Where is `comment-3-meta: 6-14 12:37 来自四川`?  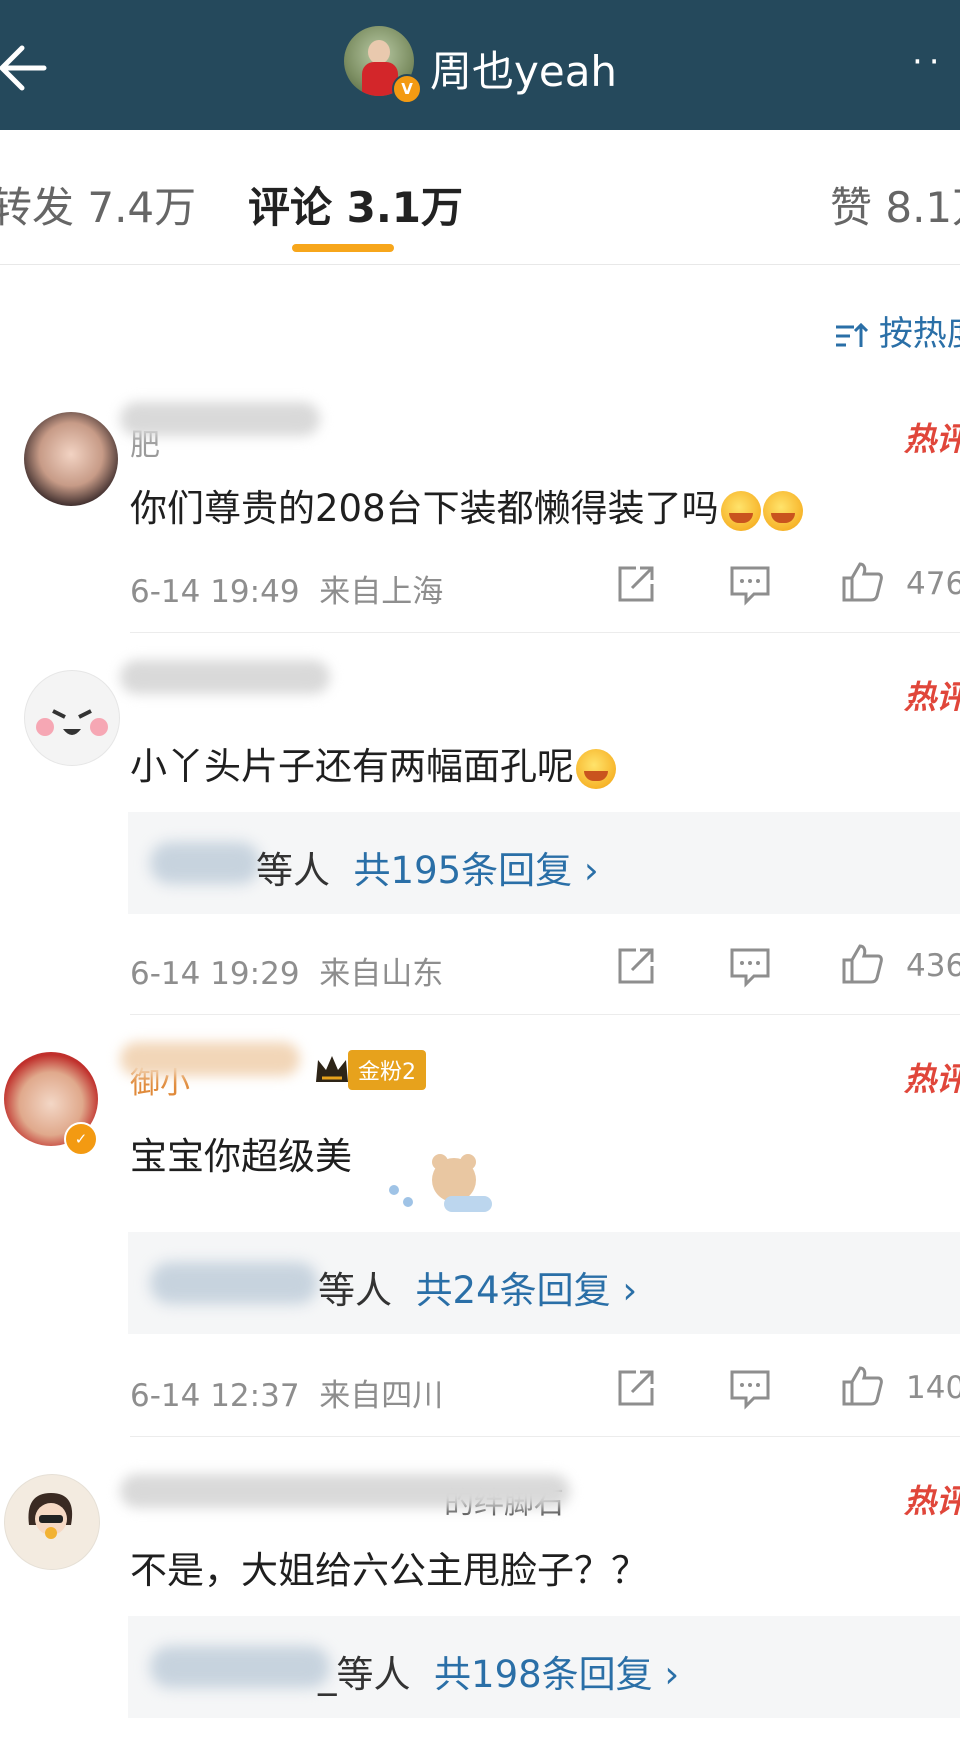 comment-3-meta: 6-14 12:37 来自四川 is located at coordinates (287, 1396).